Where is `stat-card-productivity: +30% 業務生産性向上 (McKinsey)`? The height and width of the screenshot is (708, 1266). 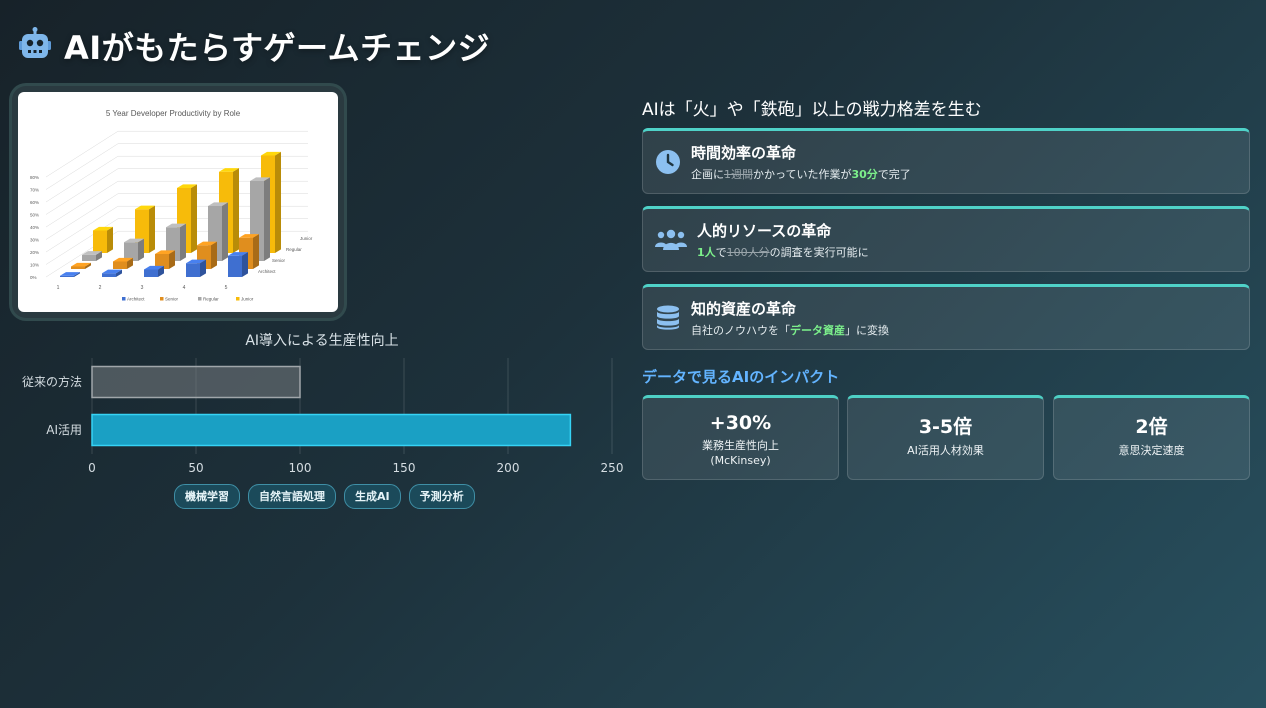
stat-card-productivity: +30% 業務生産性向上 (McKinsey) is located at coordinates (740, 437).